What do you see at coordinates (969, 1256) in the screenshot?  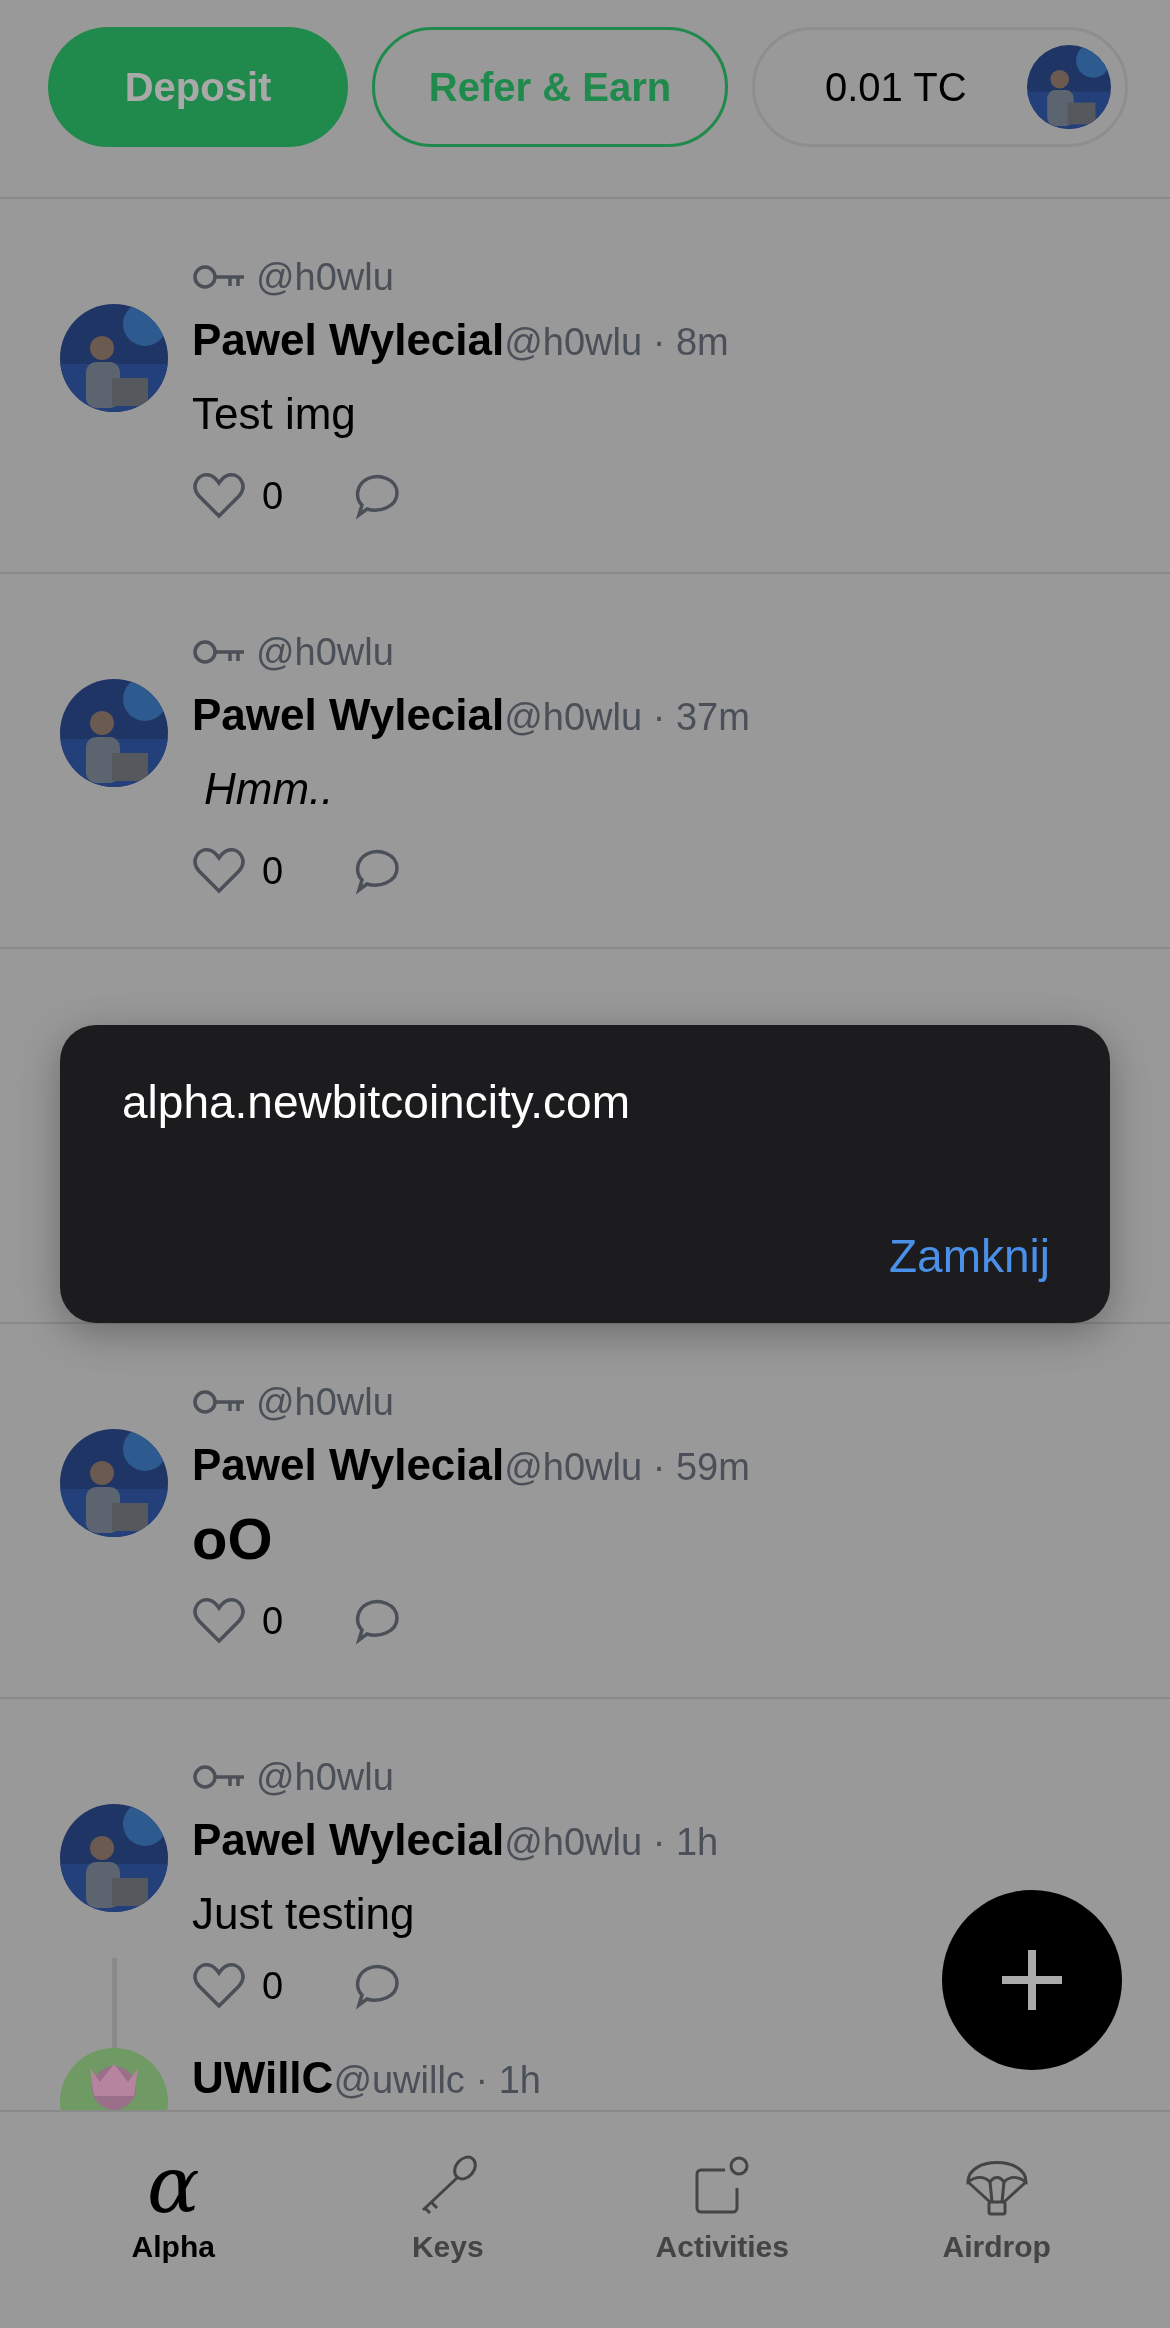 I see `close-button: Zamknij` at bounding box center [969, 1256].